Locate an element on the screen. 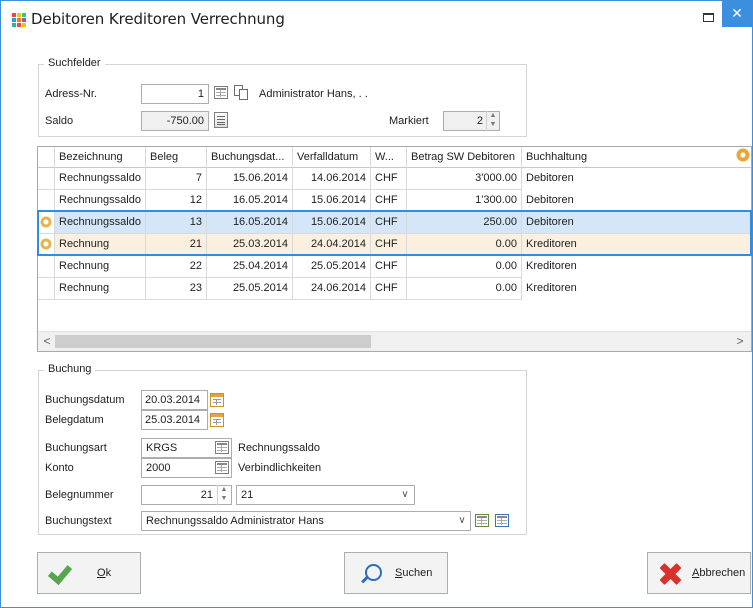 This screenshot has width=753, height=608. cell-buchungsdatum: 25.04.2014 is located at coordinates (250, 267).